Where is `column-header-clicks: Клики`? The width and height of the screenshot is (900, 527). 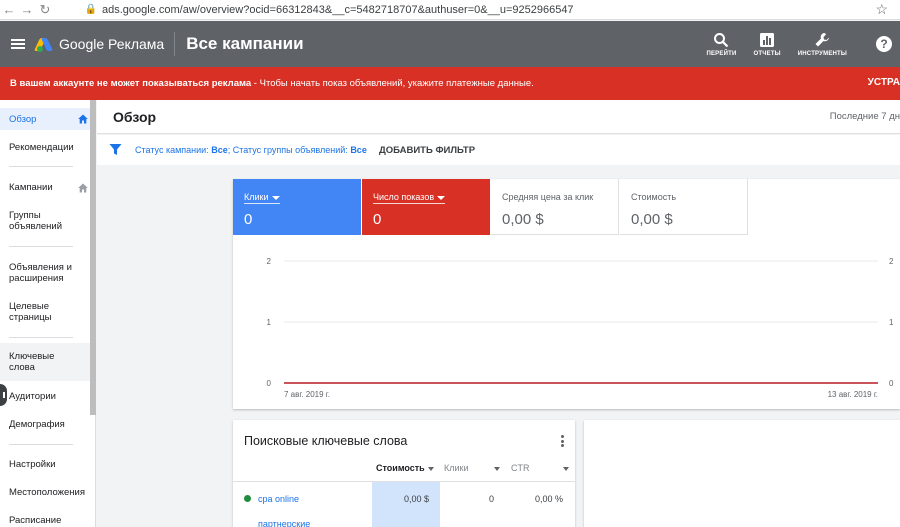
column-header-clicks: Клики is located at coordinates (456, 468).